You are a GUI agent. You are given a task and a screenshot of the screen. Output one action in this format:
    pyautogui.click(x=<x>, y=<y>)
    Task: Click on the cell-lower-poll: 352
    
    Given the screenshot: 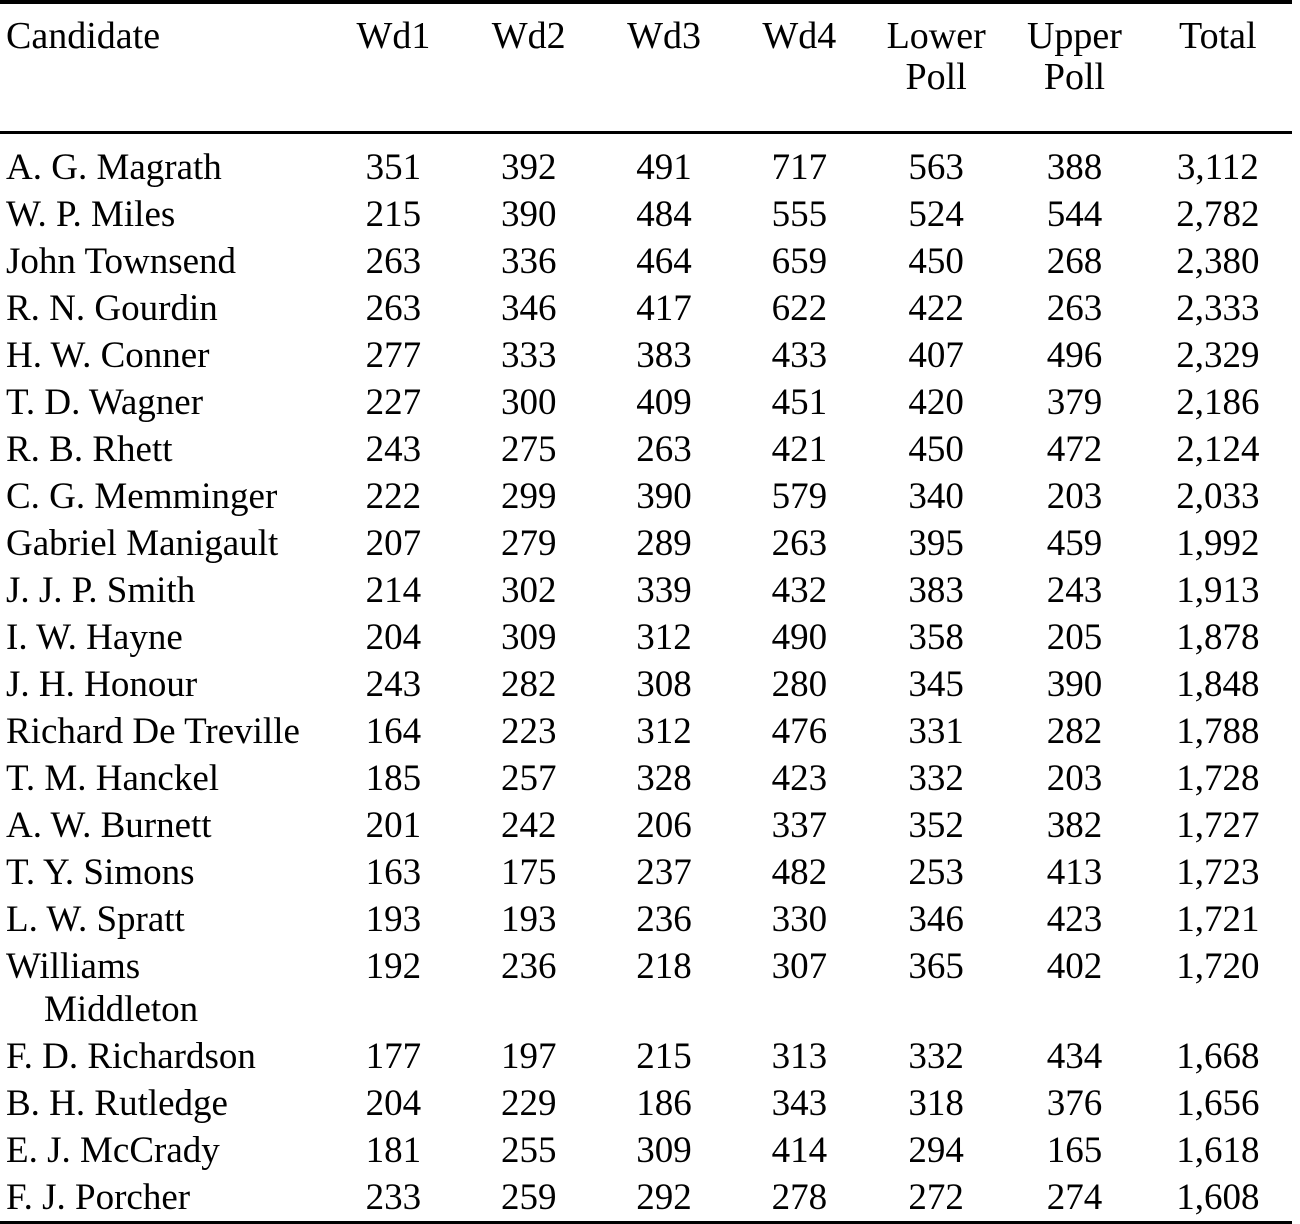 What is the action you would take?
    pyautogui.click(x=936, y=826)
    